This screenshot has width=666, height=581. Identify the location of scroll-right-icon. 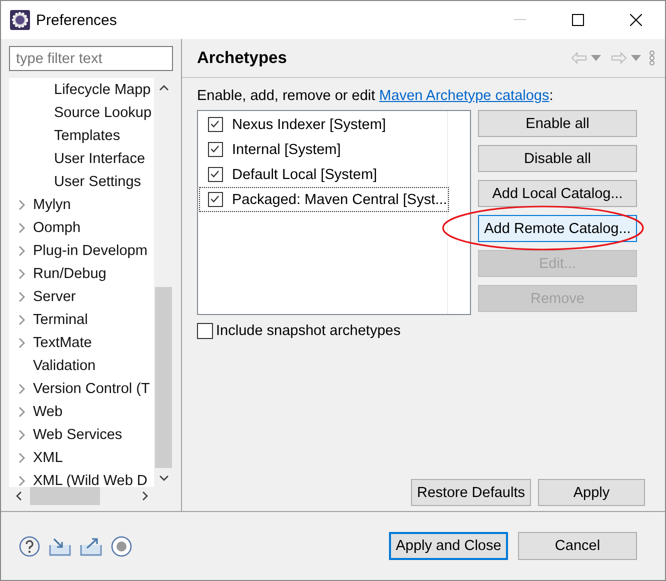
(145, 496).